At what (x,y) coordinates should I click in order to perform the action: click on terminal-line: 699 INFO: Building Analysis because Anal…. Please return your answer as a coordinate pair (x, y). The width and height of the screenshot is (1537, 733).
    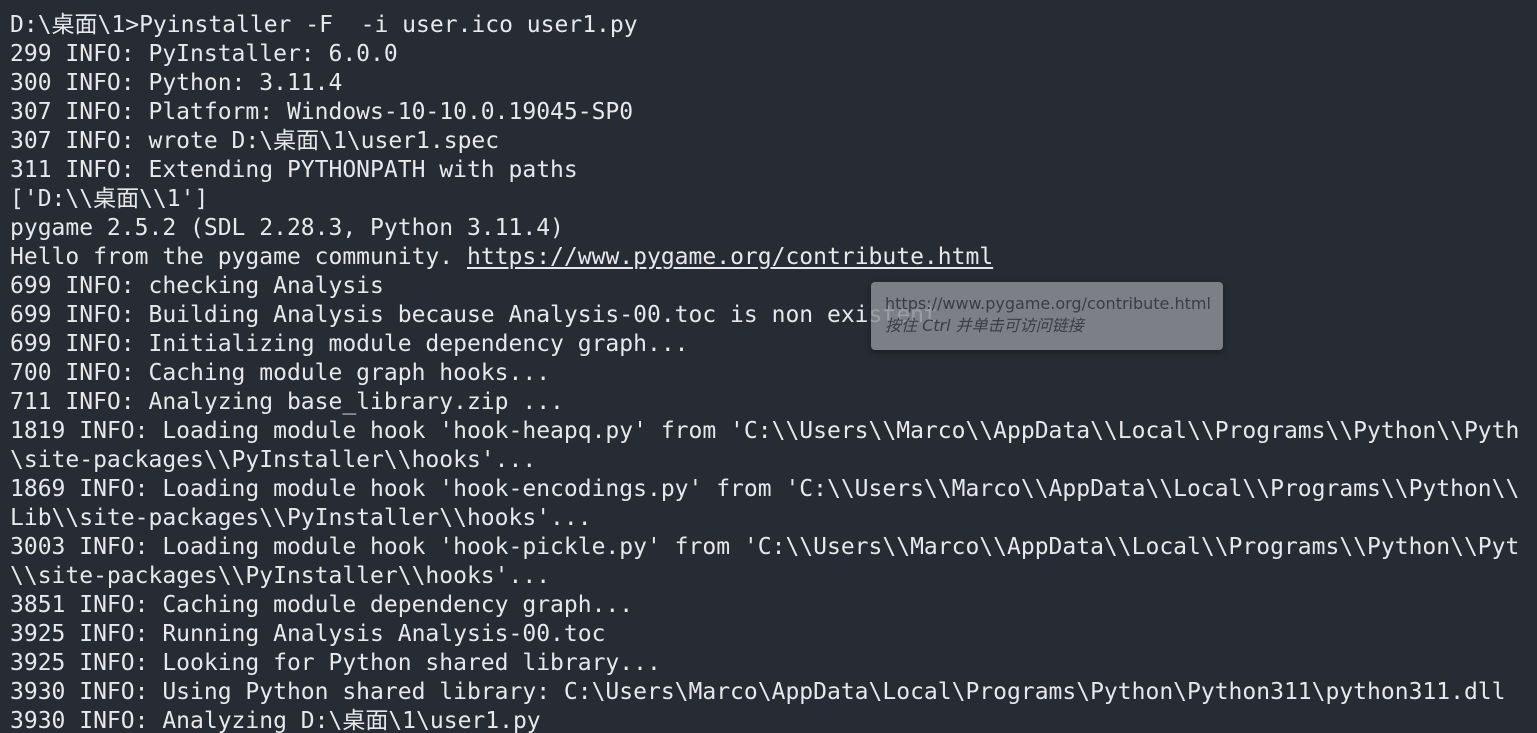
    Looking at the image, I should click on (764, 315).